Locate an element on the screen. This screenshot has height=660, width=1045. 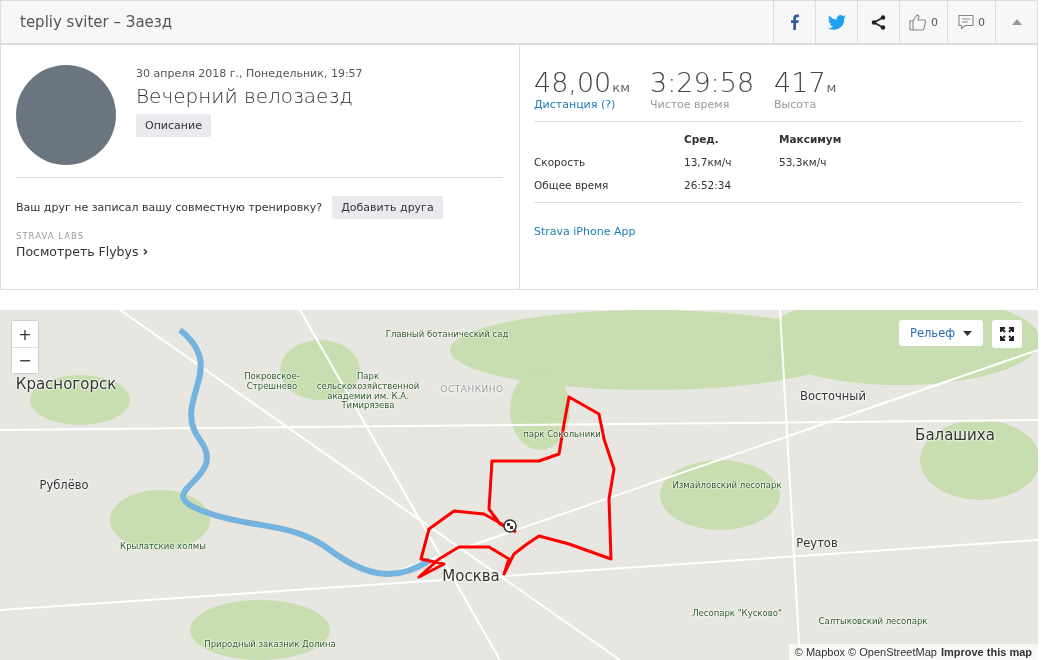
map-label: Лесопарк "Кусково" is located at coordinates (737, 614).